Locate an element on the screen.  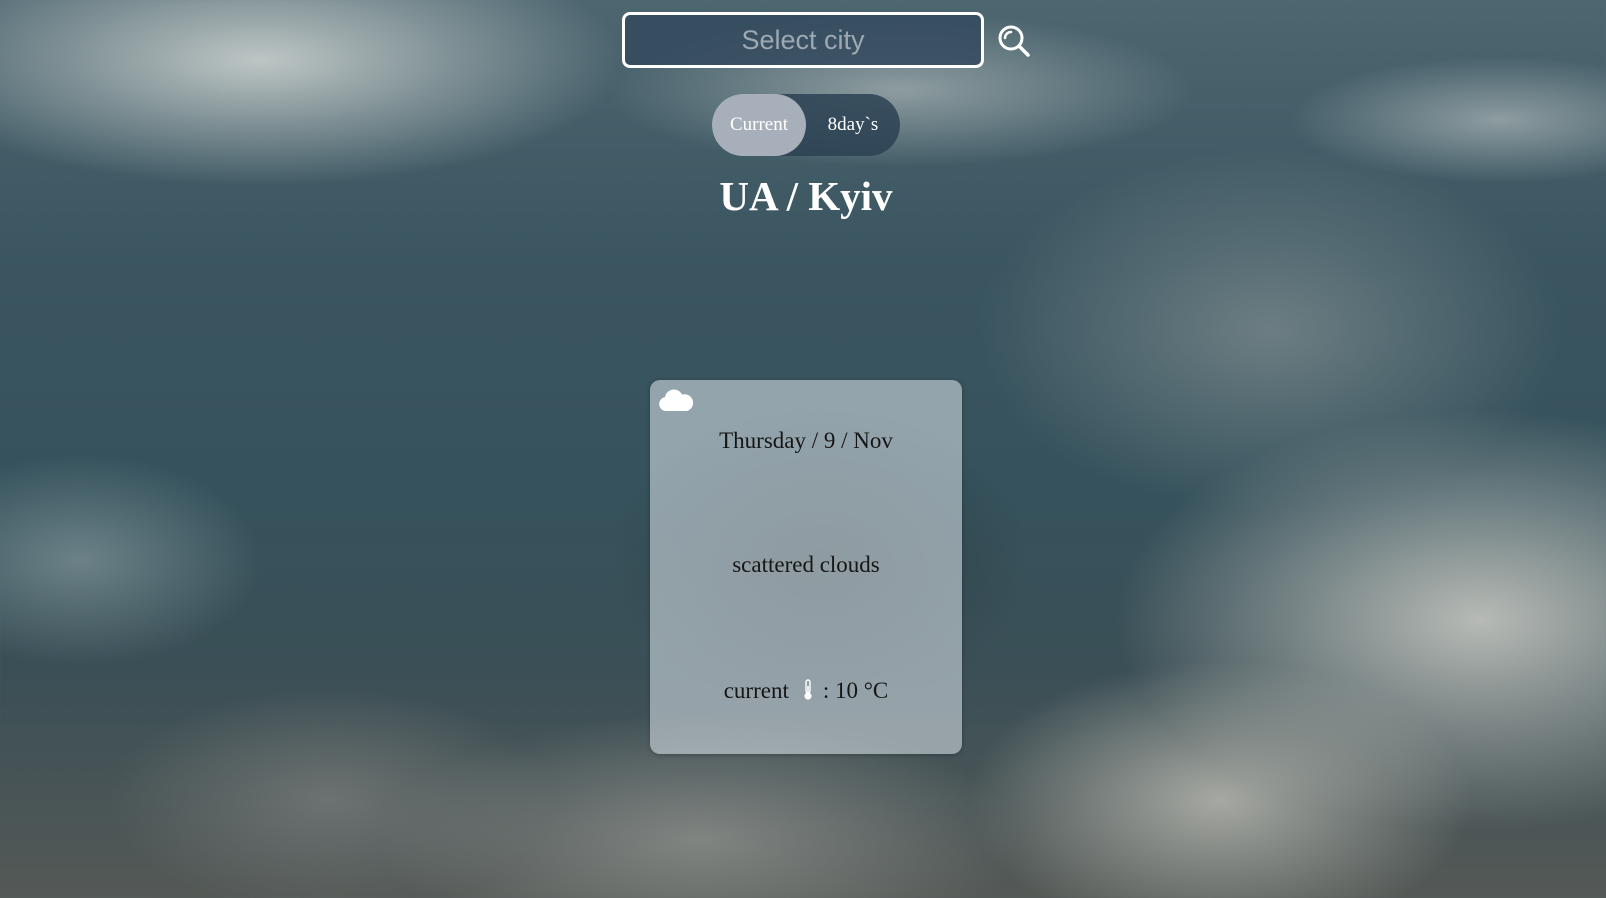
cloud-icon is located at coordinates (676, 400).